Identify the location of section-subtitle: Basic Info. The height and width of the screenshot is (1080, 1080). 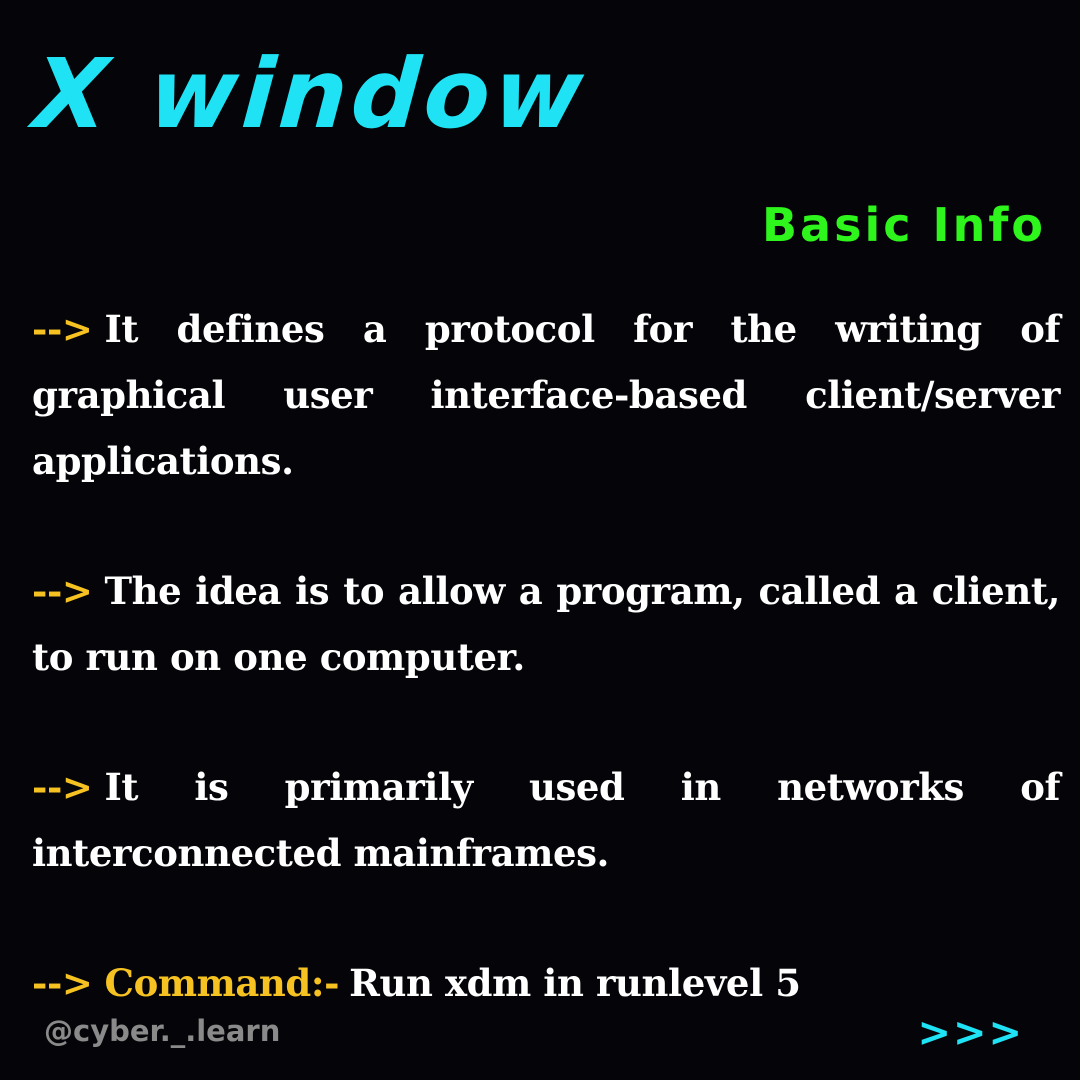
(903, 225).